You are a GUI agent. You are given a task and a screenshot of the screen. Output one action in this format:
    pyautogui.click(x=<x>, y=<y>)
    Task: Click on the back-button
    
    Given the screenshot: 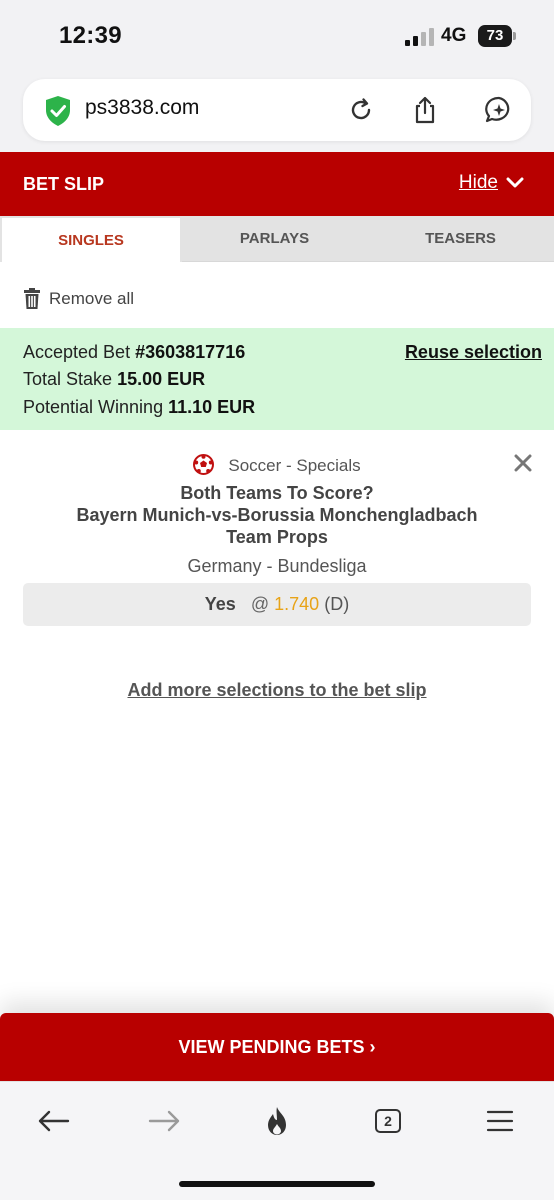 What is the action you would take?
    pyautogui.click(x=53, y=1121)
    